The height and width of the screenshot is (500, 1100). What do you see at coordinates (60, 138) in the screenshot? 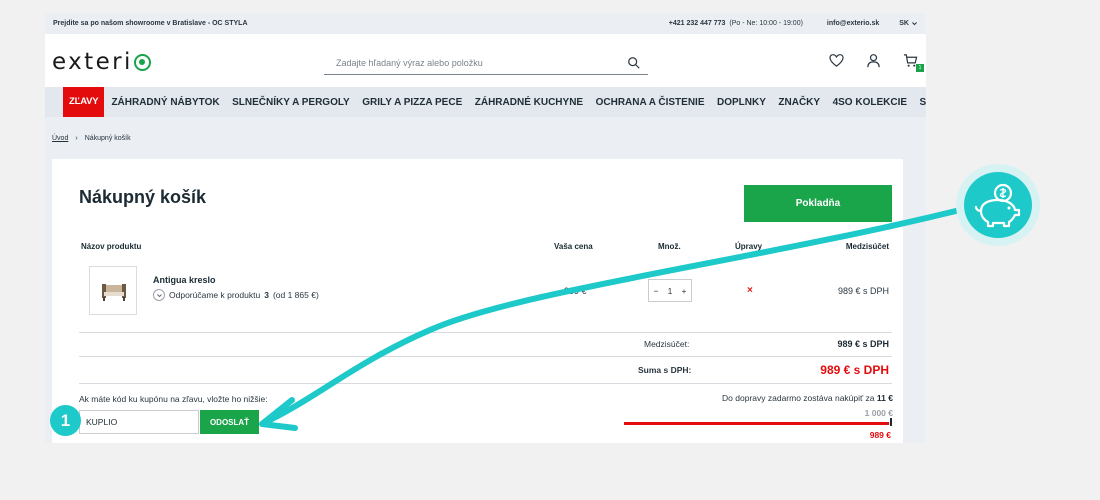
I see `breadcrumb-home-link: Úvod` at bounding box center [60, 138].